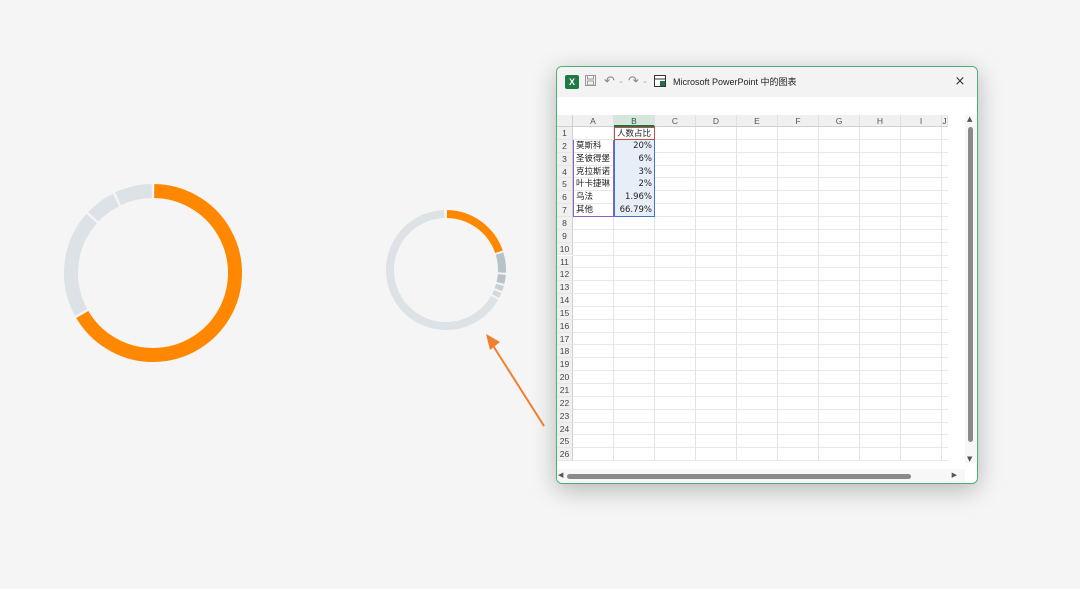 Image resolution: width=1080 pixels, height=589 pixels. I want to click on cell-b1-header: 人数占比, so click(634, 133).